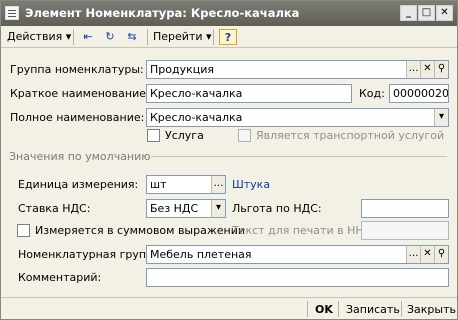  I want to click on service-checkbox, so click(153, 135).